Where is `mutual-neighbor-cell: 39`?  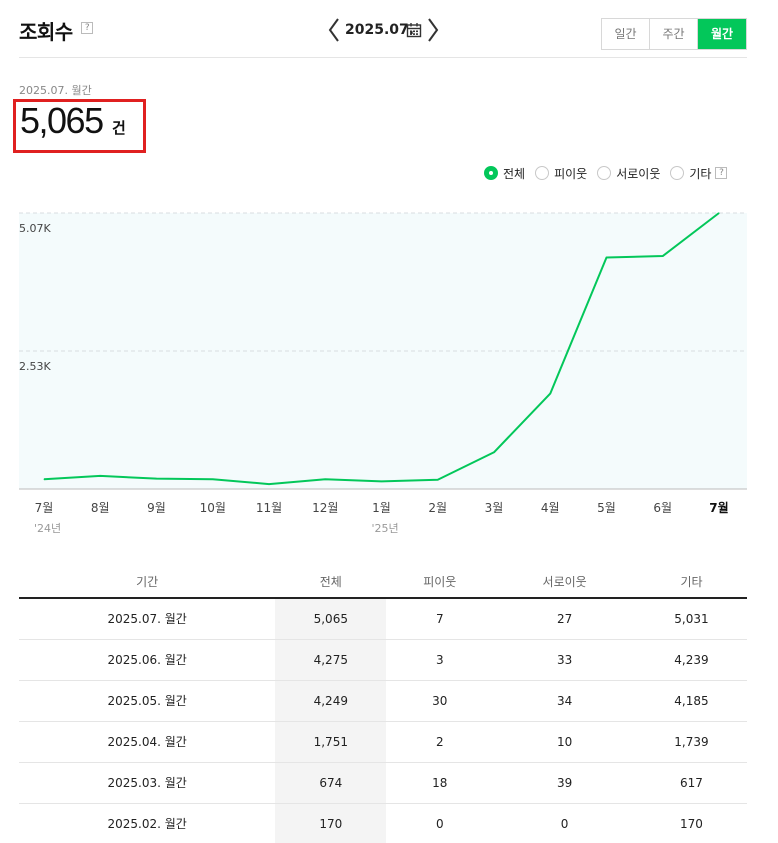 mutual-neighbor-cell: 39 is located at coordinates (564, 783).